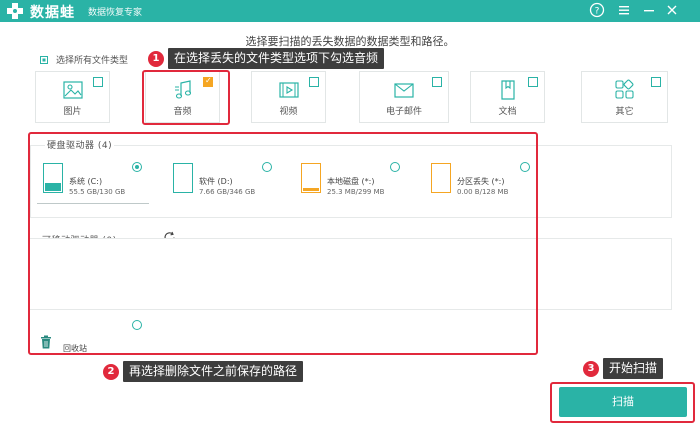  What do you see at coordinates (507, 112) in the screenshot?
I see `type-label: 文档` at bounding box center [507, 112].